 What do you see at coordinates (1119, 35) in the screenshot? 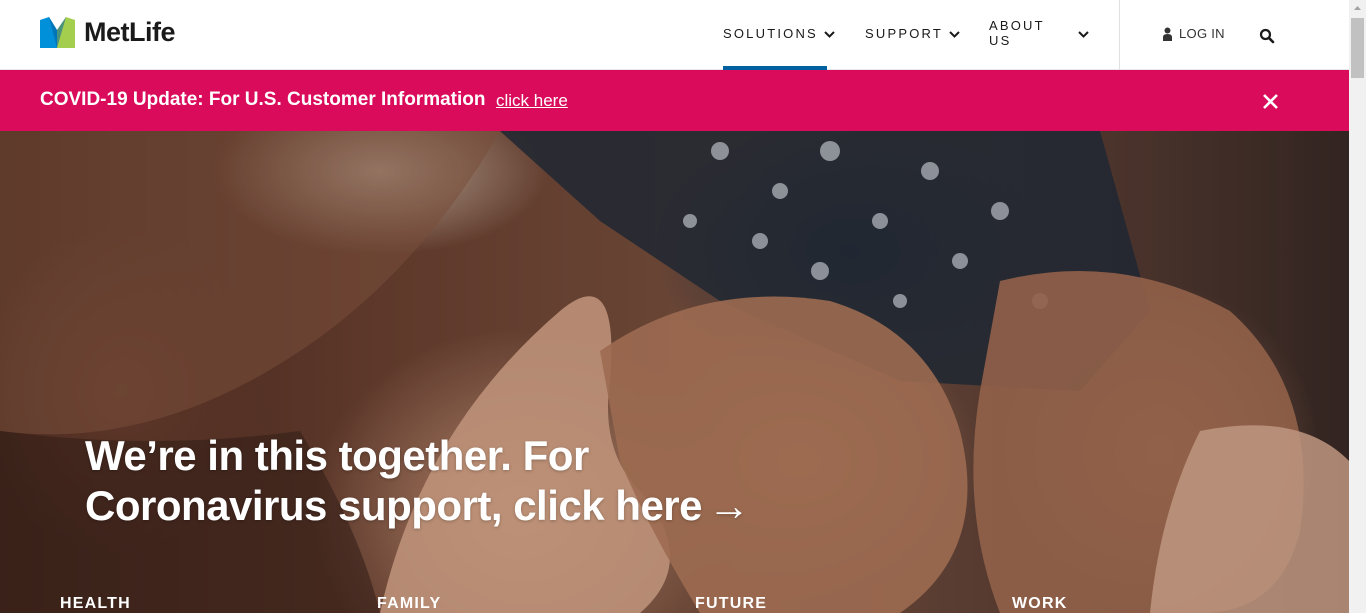
I see `nav-divider` at bounding box center [1119, 35].